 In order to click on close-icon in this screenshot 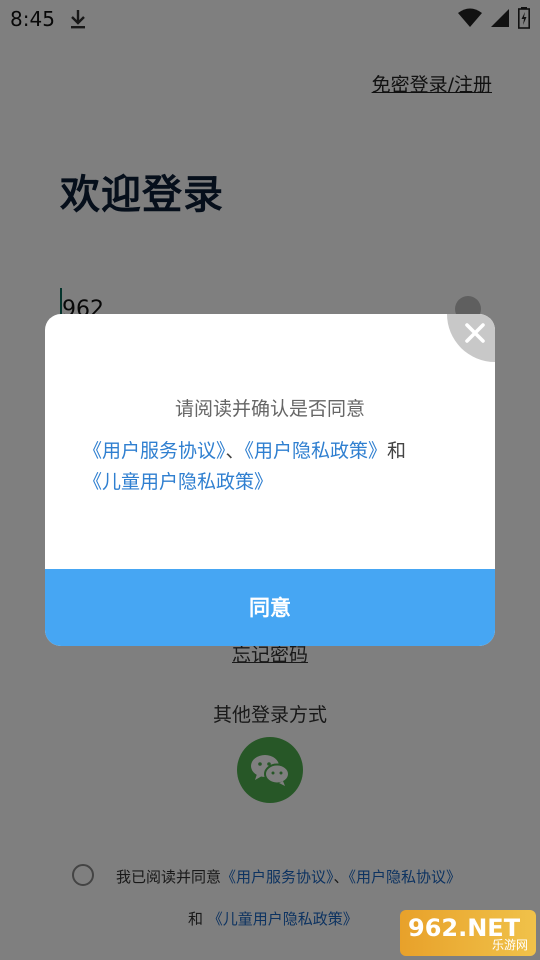, I will do `click(475, 333)`.